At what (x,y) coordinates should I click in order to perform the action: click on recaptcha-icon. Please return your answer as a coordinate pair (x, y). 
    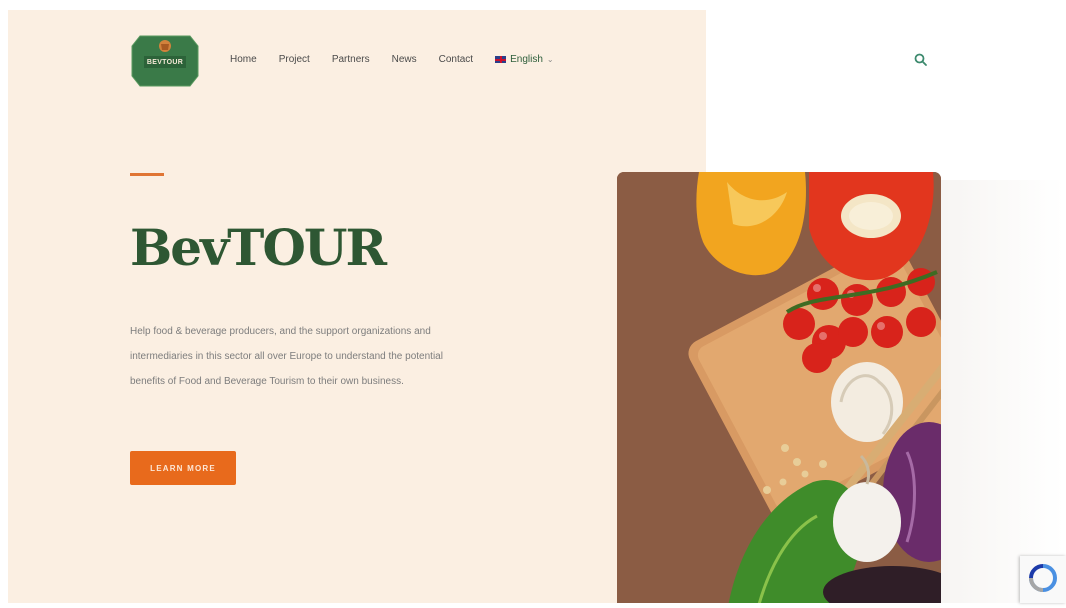
    Looking at the image, I should click on (1043, 578).